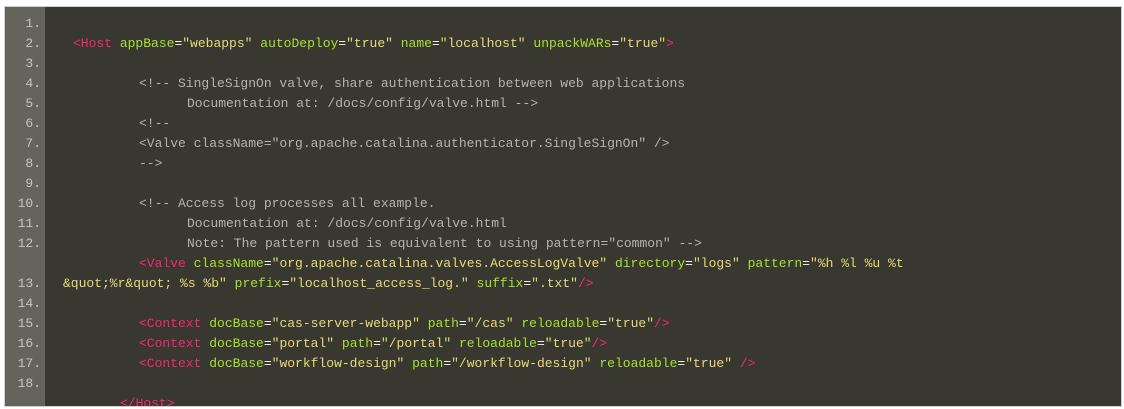 Image resolution: width=1124 pixels, height=409 pixels. I want to click on value-unpackwars: "true", so click(643, 43).